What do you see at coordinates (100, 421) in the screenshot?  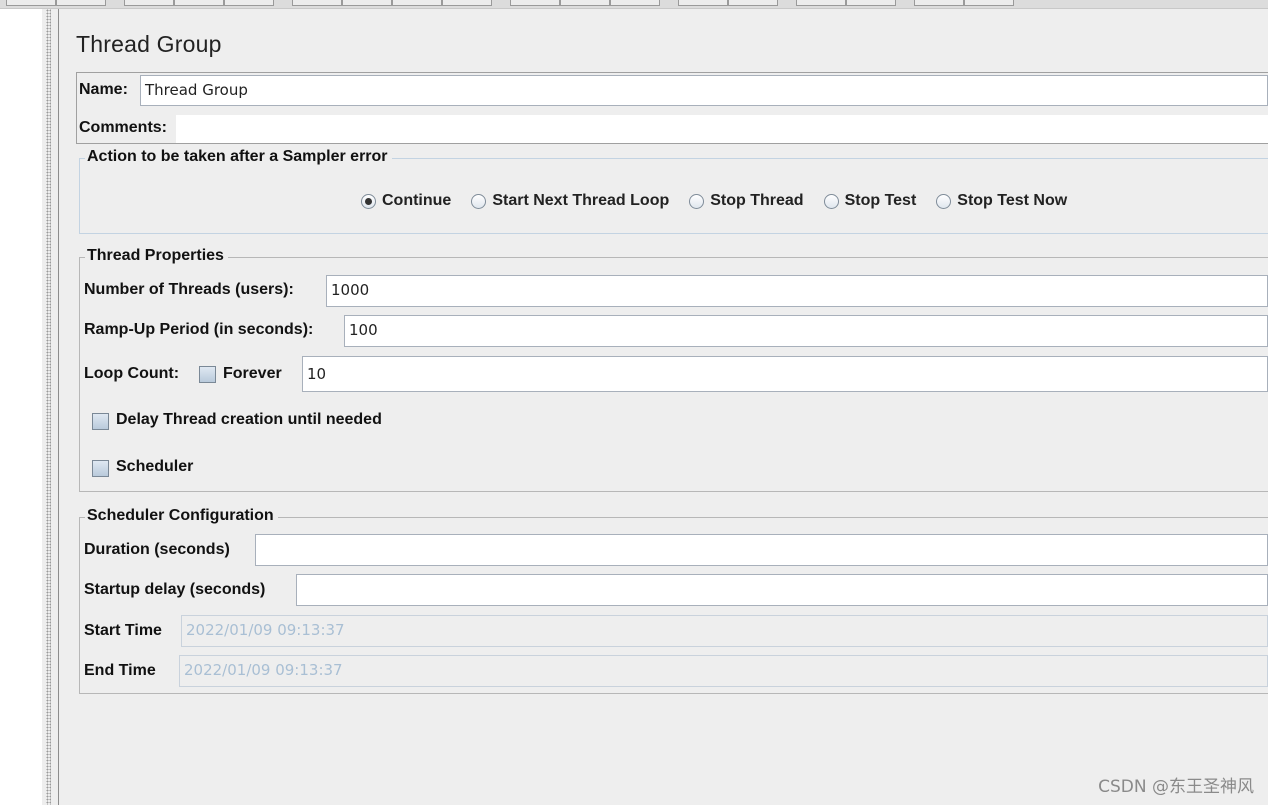 I see `delay-thread-checkbox` at bounding box center [100, 421].